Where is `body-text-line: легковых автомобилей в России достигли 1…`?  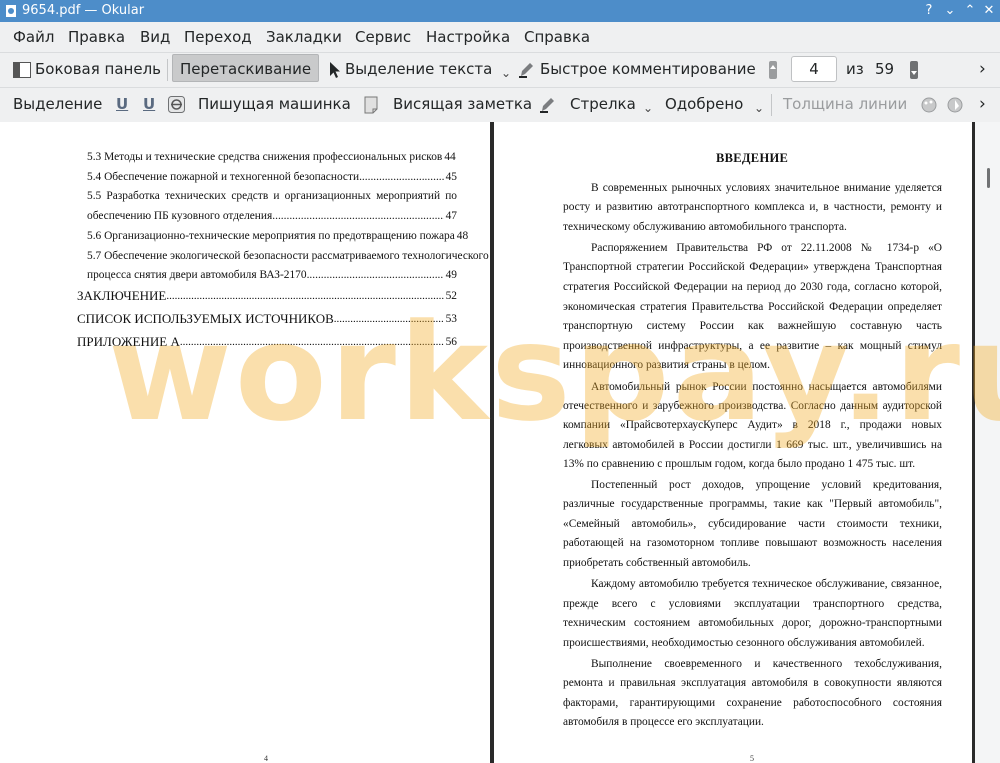 body-text-line: легковых автомобилей в России достигли 1… is located at coordinates (752, 445).